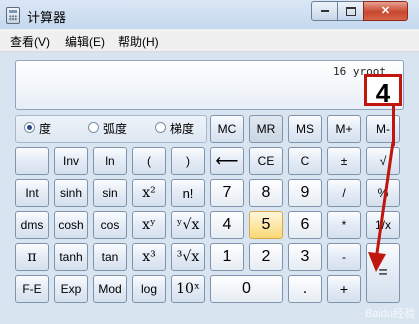  I want to click on mr-button: MR, so click(266, 129).